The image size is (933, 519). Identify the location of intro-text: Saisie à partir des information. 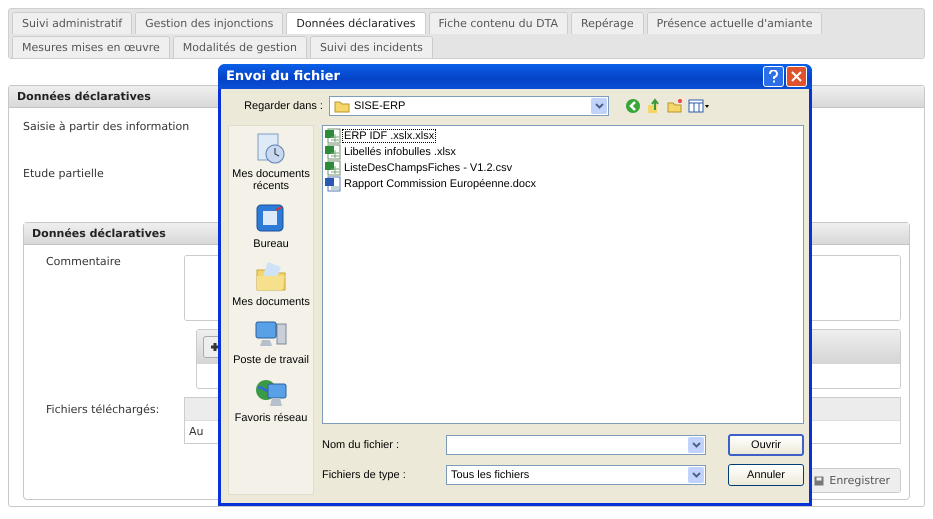
(106, 126).